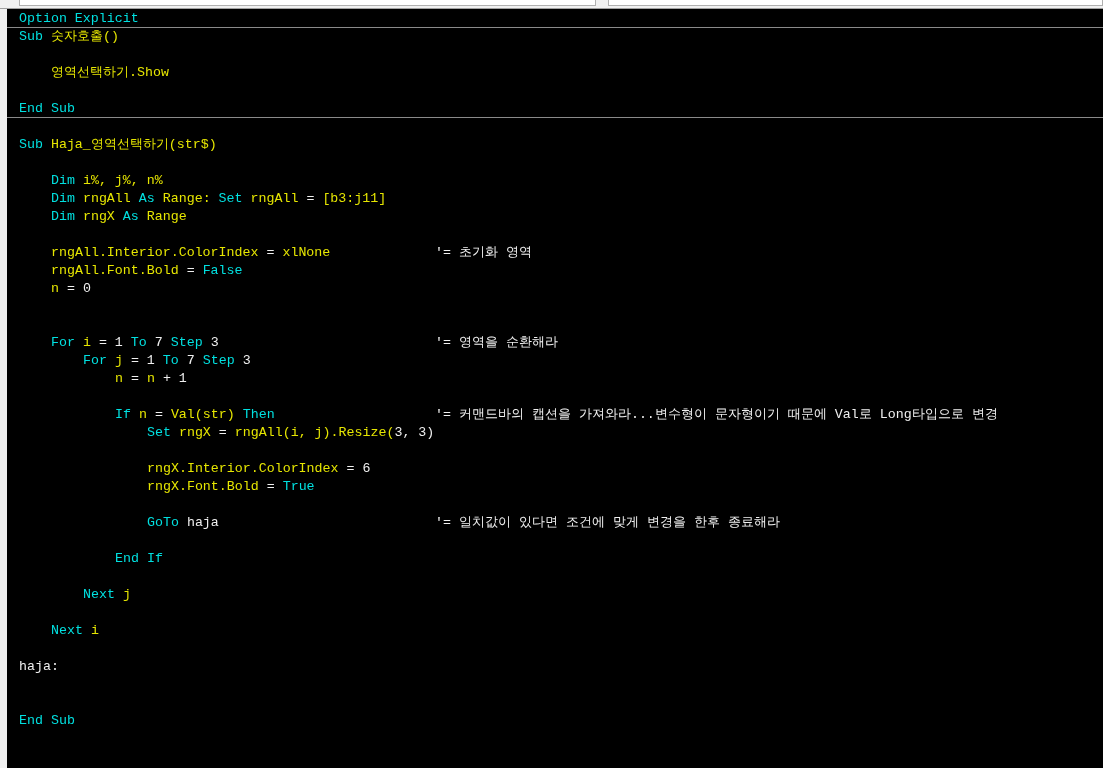  Describe the element at coordinates (195, 415) in the screenshot. I see `code-line: If n = Val(str) Then` at that location.